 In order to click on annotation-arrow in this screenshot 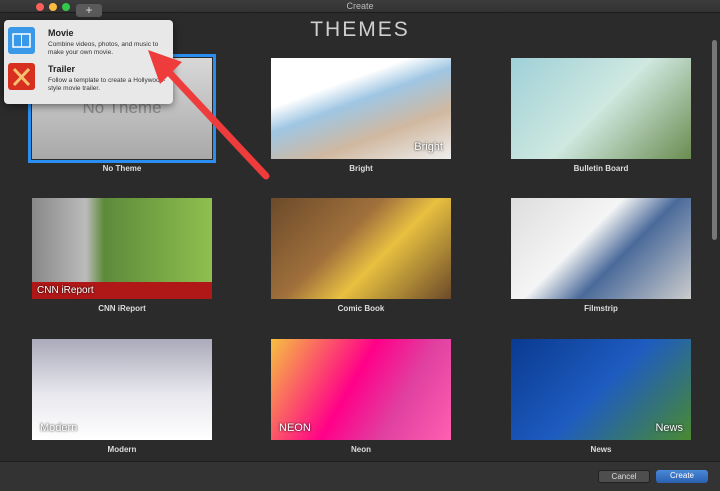, I will do `click(209, 115)`.